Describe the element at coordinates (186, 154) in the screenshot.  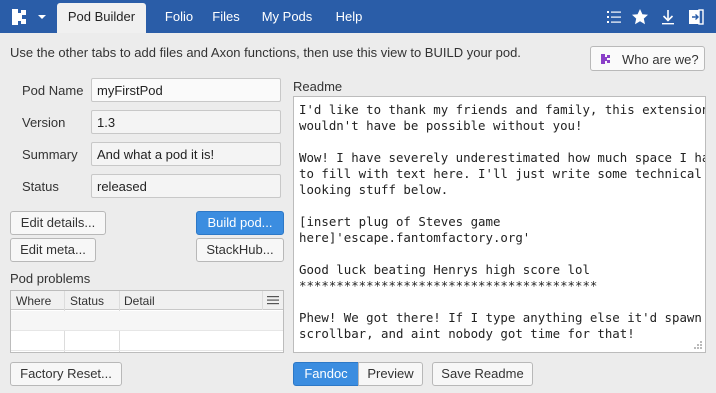
I see `summary-field: And what a pod it is!` at that location.